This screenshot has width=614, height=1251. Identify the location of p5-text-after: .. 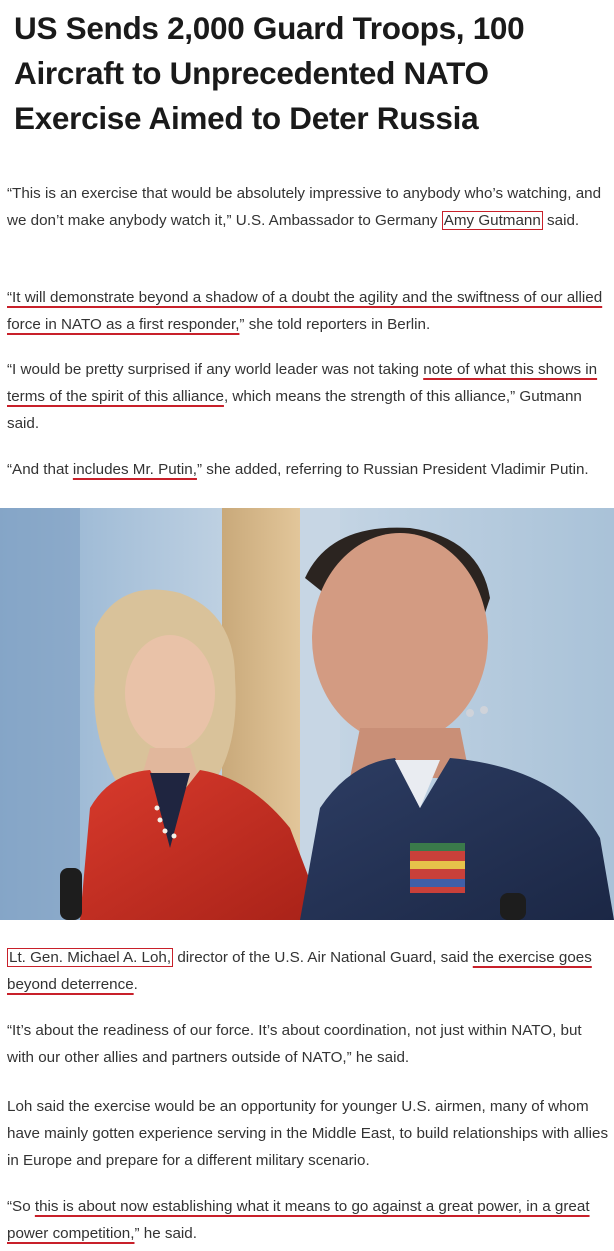
(135, 984).